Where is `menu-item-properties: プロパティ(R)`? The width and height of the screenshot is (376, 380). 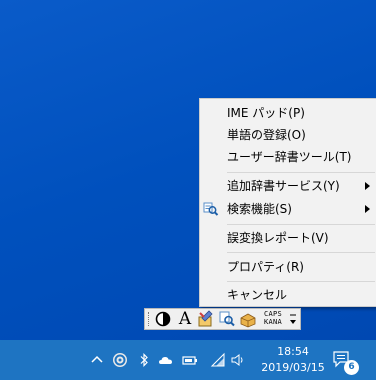
menu-item-properties: プロパティ(R) is located at coordinates (288, 267).